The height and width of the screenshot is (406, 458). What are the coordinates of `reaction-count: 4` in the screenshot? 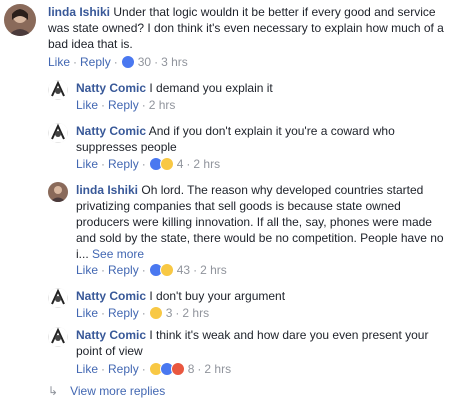 It's located at (180, 164).